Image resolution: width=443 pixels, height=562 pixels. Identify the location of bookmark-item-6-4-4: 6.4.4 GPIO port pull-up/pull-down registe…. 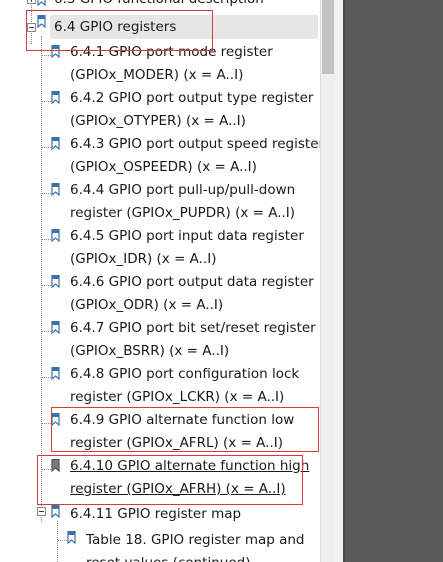
(160, 202).